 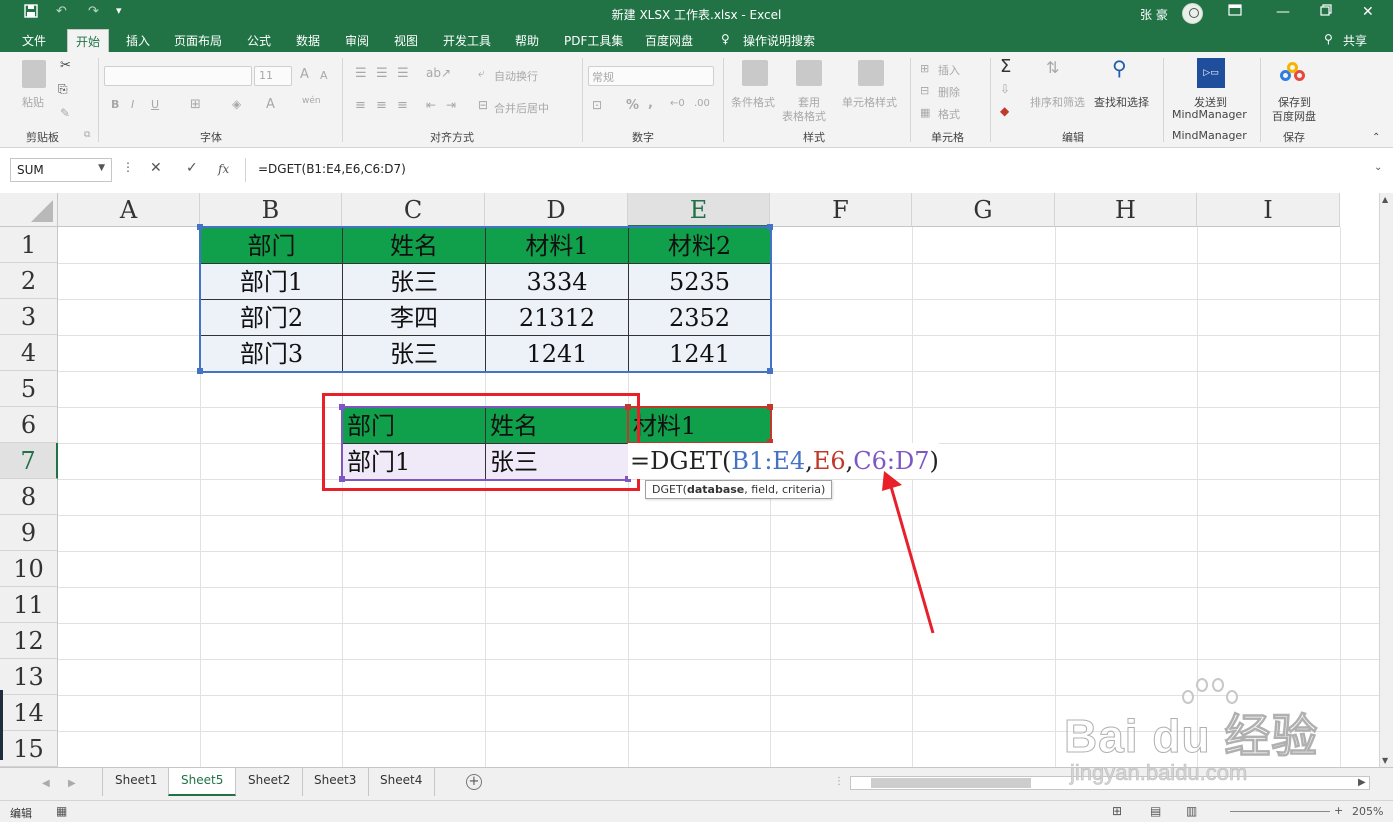 What do you see at coordinates (29, 353) in the screenshot?
I see `row-header-4: 4` at bounding box center [29, 353].